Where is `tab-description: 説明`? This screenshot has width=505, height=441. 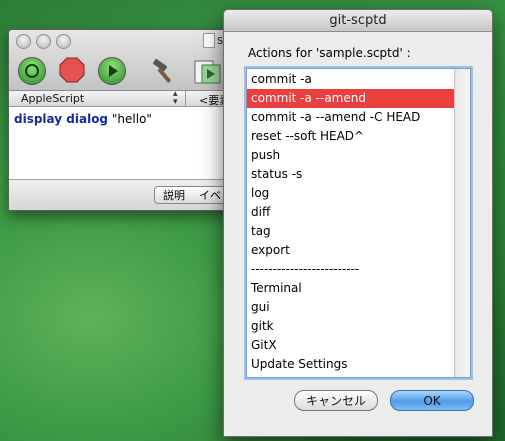 tab-description: 説明 is located at coordinates (174, 195).